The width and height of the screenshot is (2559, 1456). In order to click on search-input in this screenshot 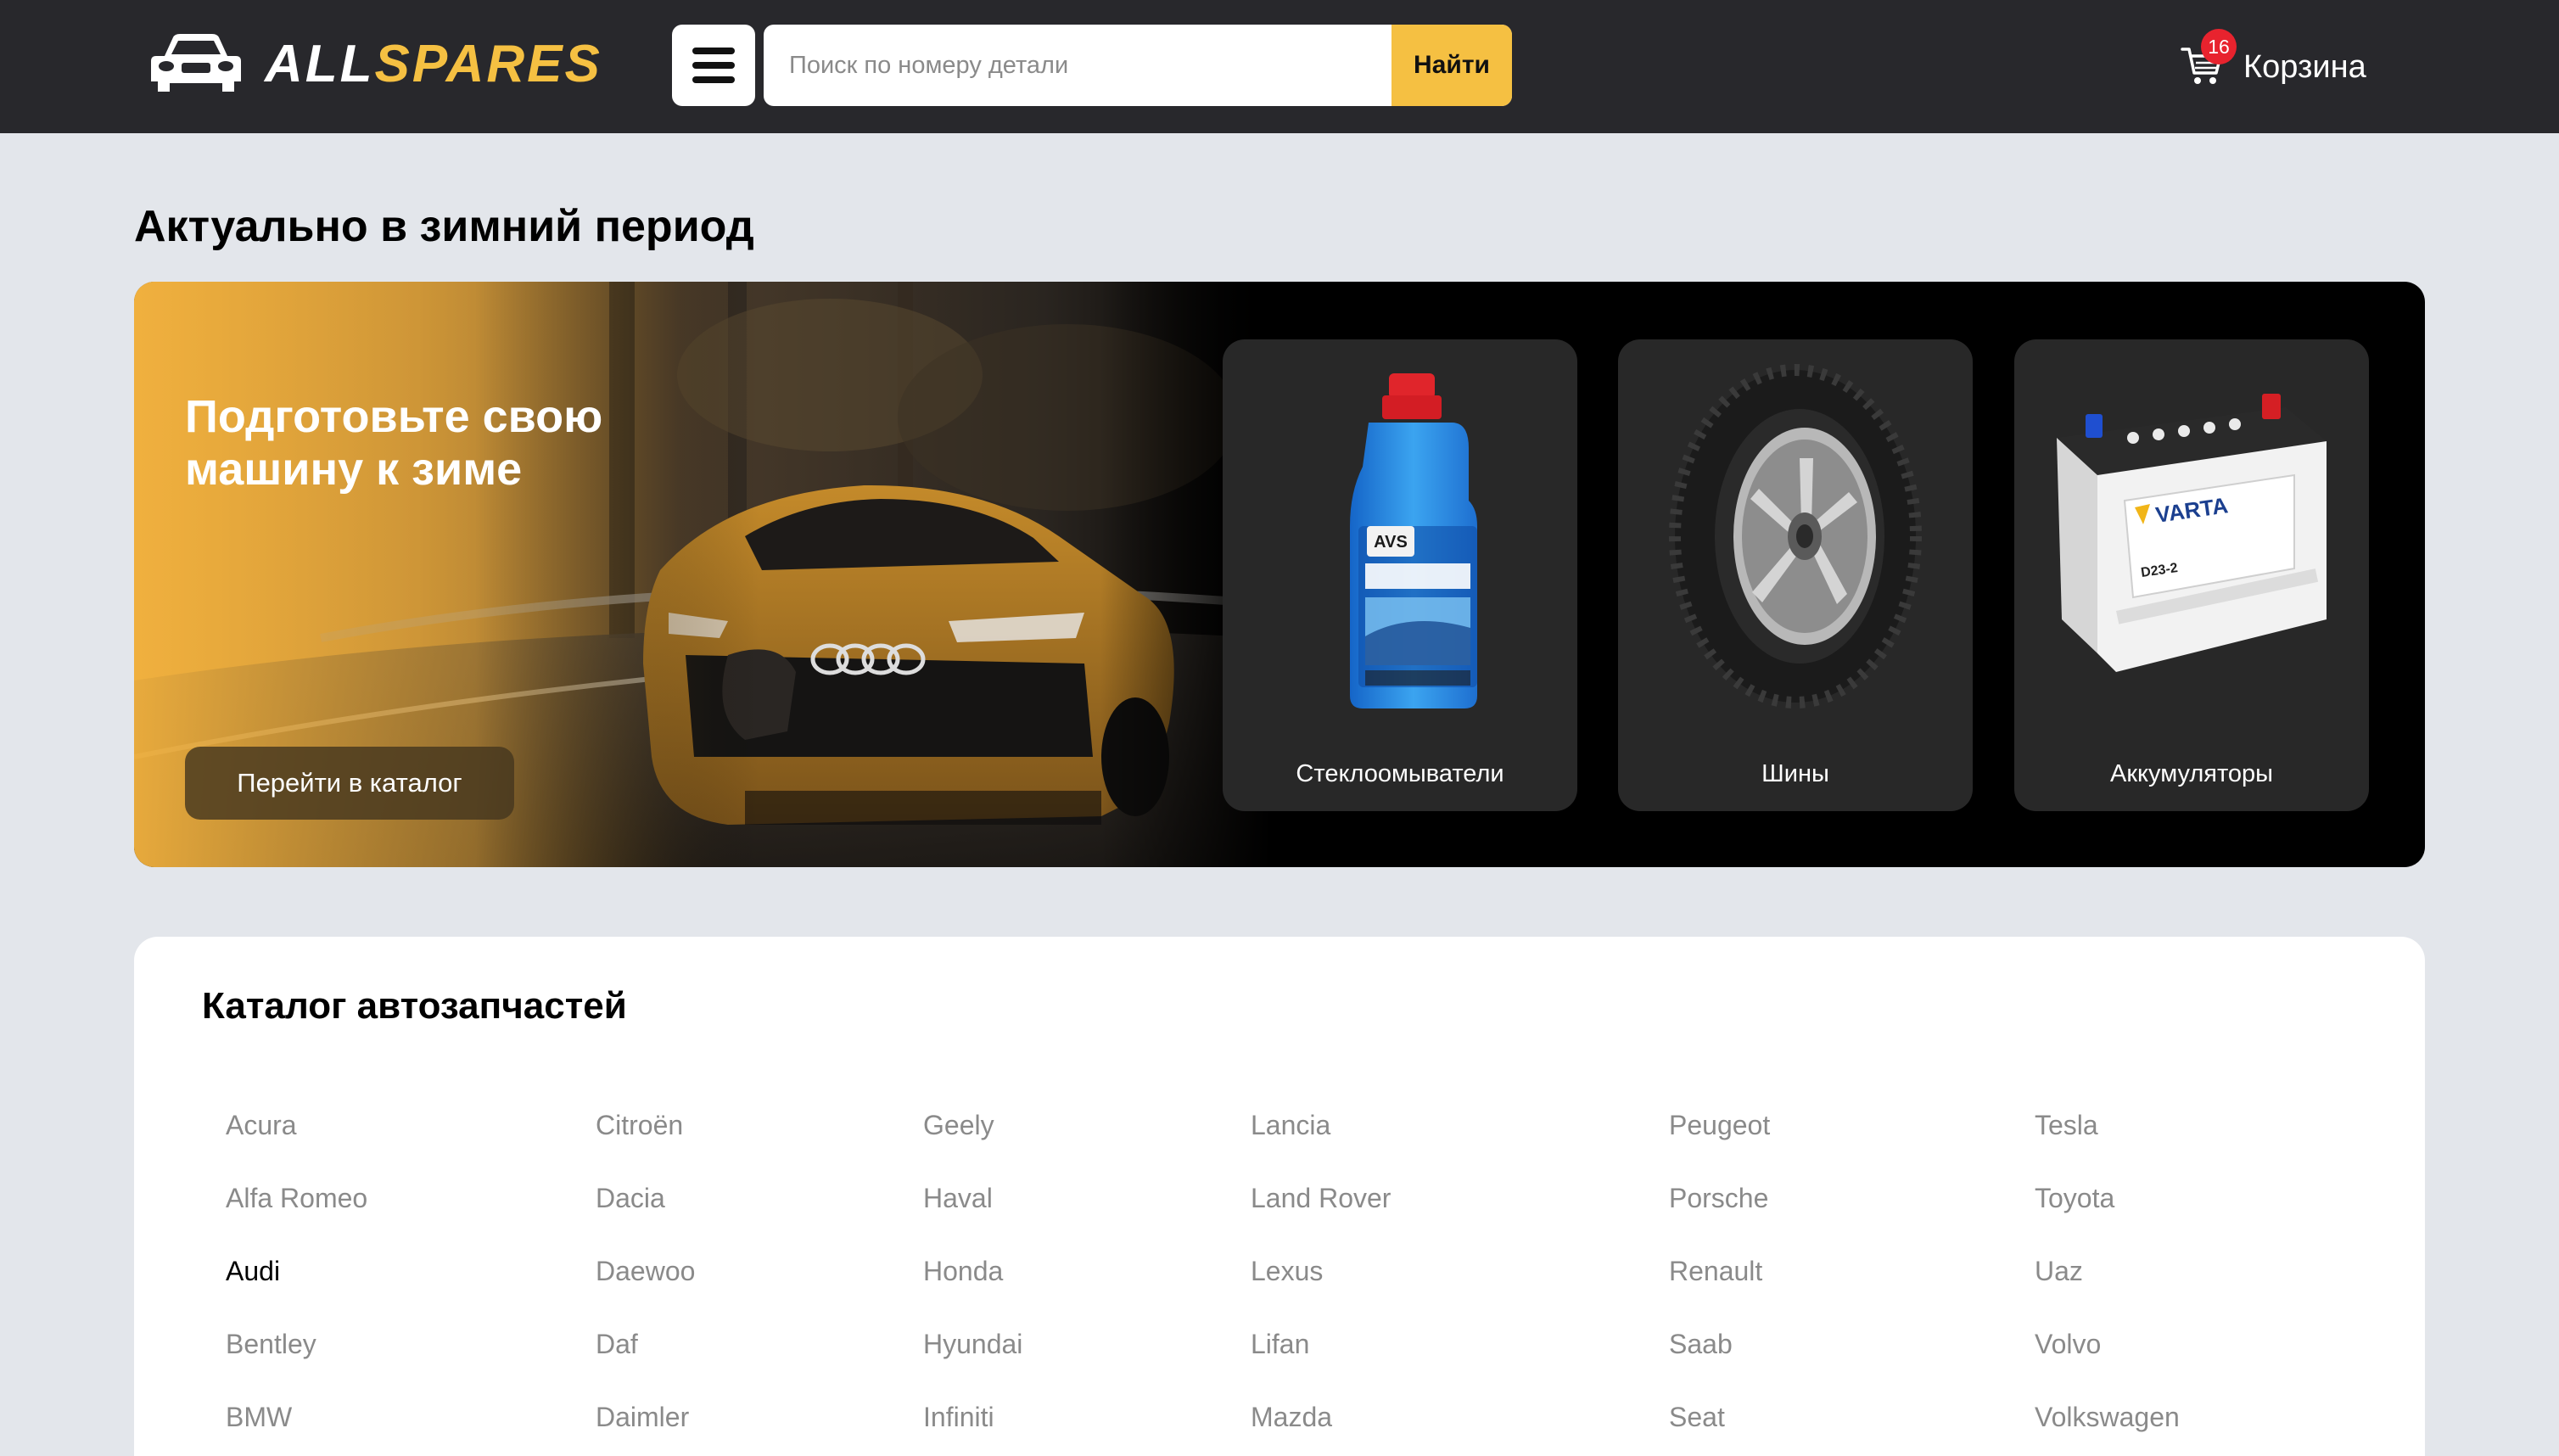, I will do `click(1077, 65)`.